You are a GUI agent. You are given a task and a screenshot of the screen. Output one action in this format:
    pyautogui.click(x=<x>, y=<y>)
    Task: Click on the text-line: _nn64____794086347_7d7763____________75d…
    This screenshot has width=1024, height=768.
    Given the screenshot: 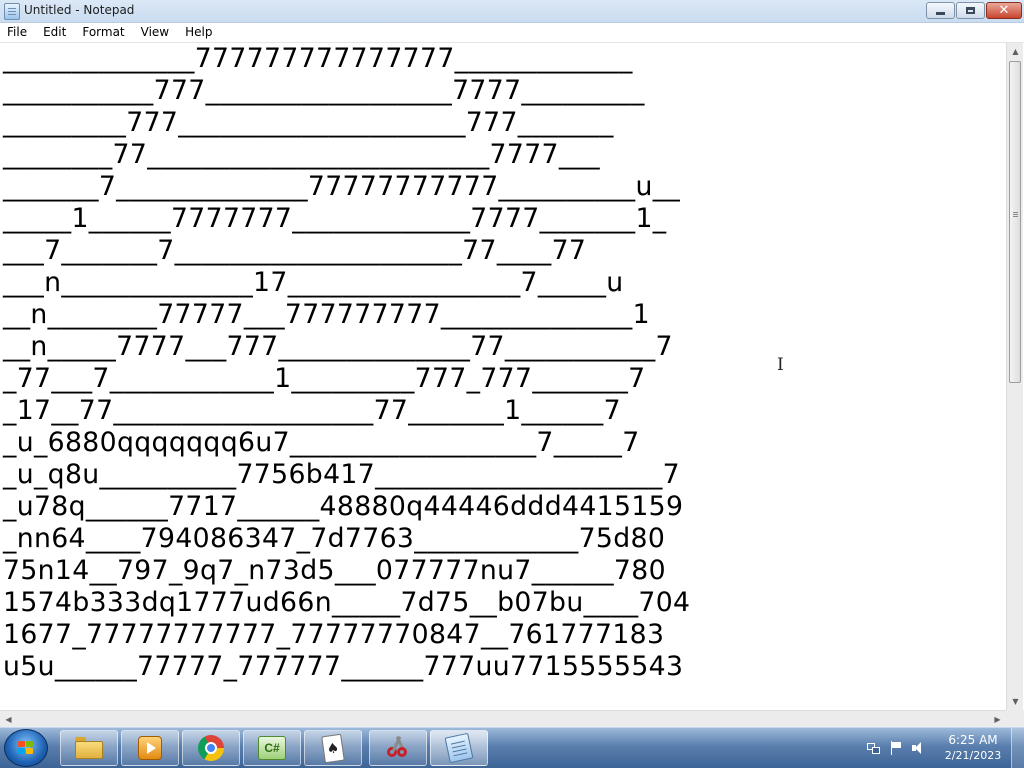 What is the action you would take?
    pyautogui.click(x=334, y=538)
    